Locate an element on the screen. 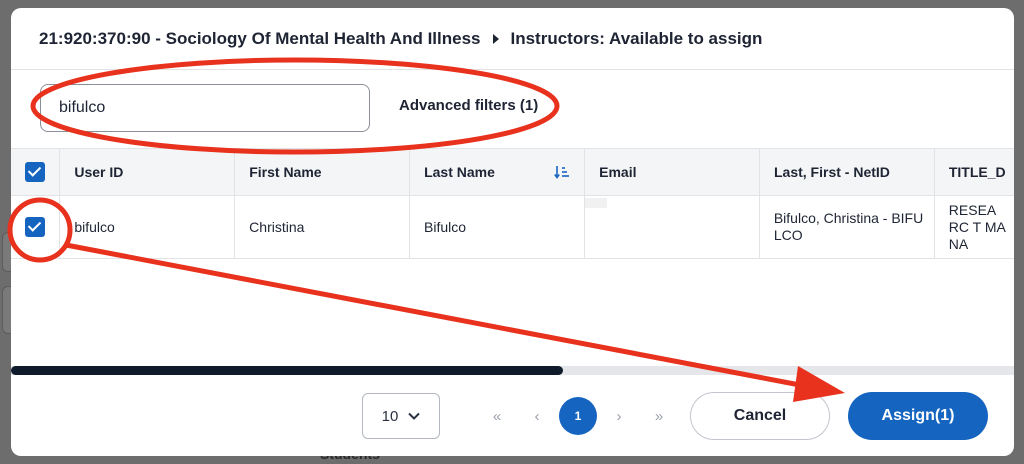 The image size is (1024, 464). horizontal-scrollbar is located at coordinates (512, 370).